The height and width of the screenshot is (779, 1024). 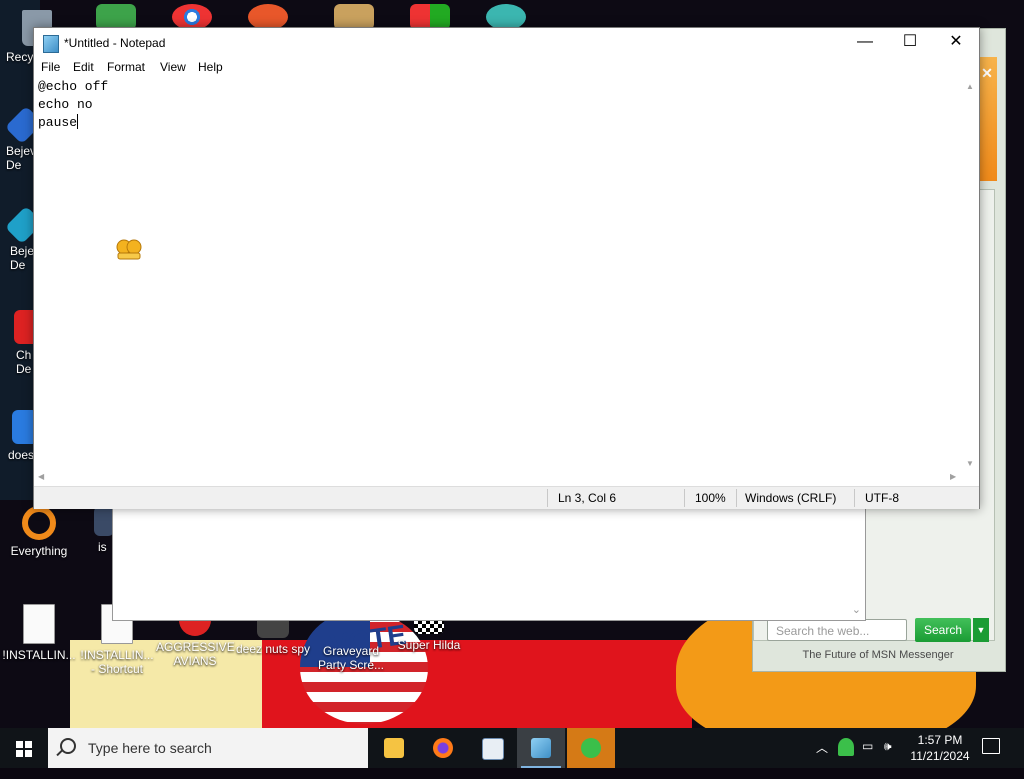 I want to click on editor-line-3-text: pause, so click(x=58, y=122).